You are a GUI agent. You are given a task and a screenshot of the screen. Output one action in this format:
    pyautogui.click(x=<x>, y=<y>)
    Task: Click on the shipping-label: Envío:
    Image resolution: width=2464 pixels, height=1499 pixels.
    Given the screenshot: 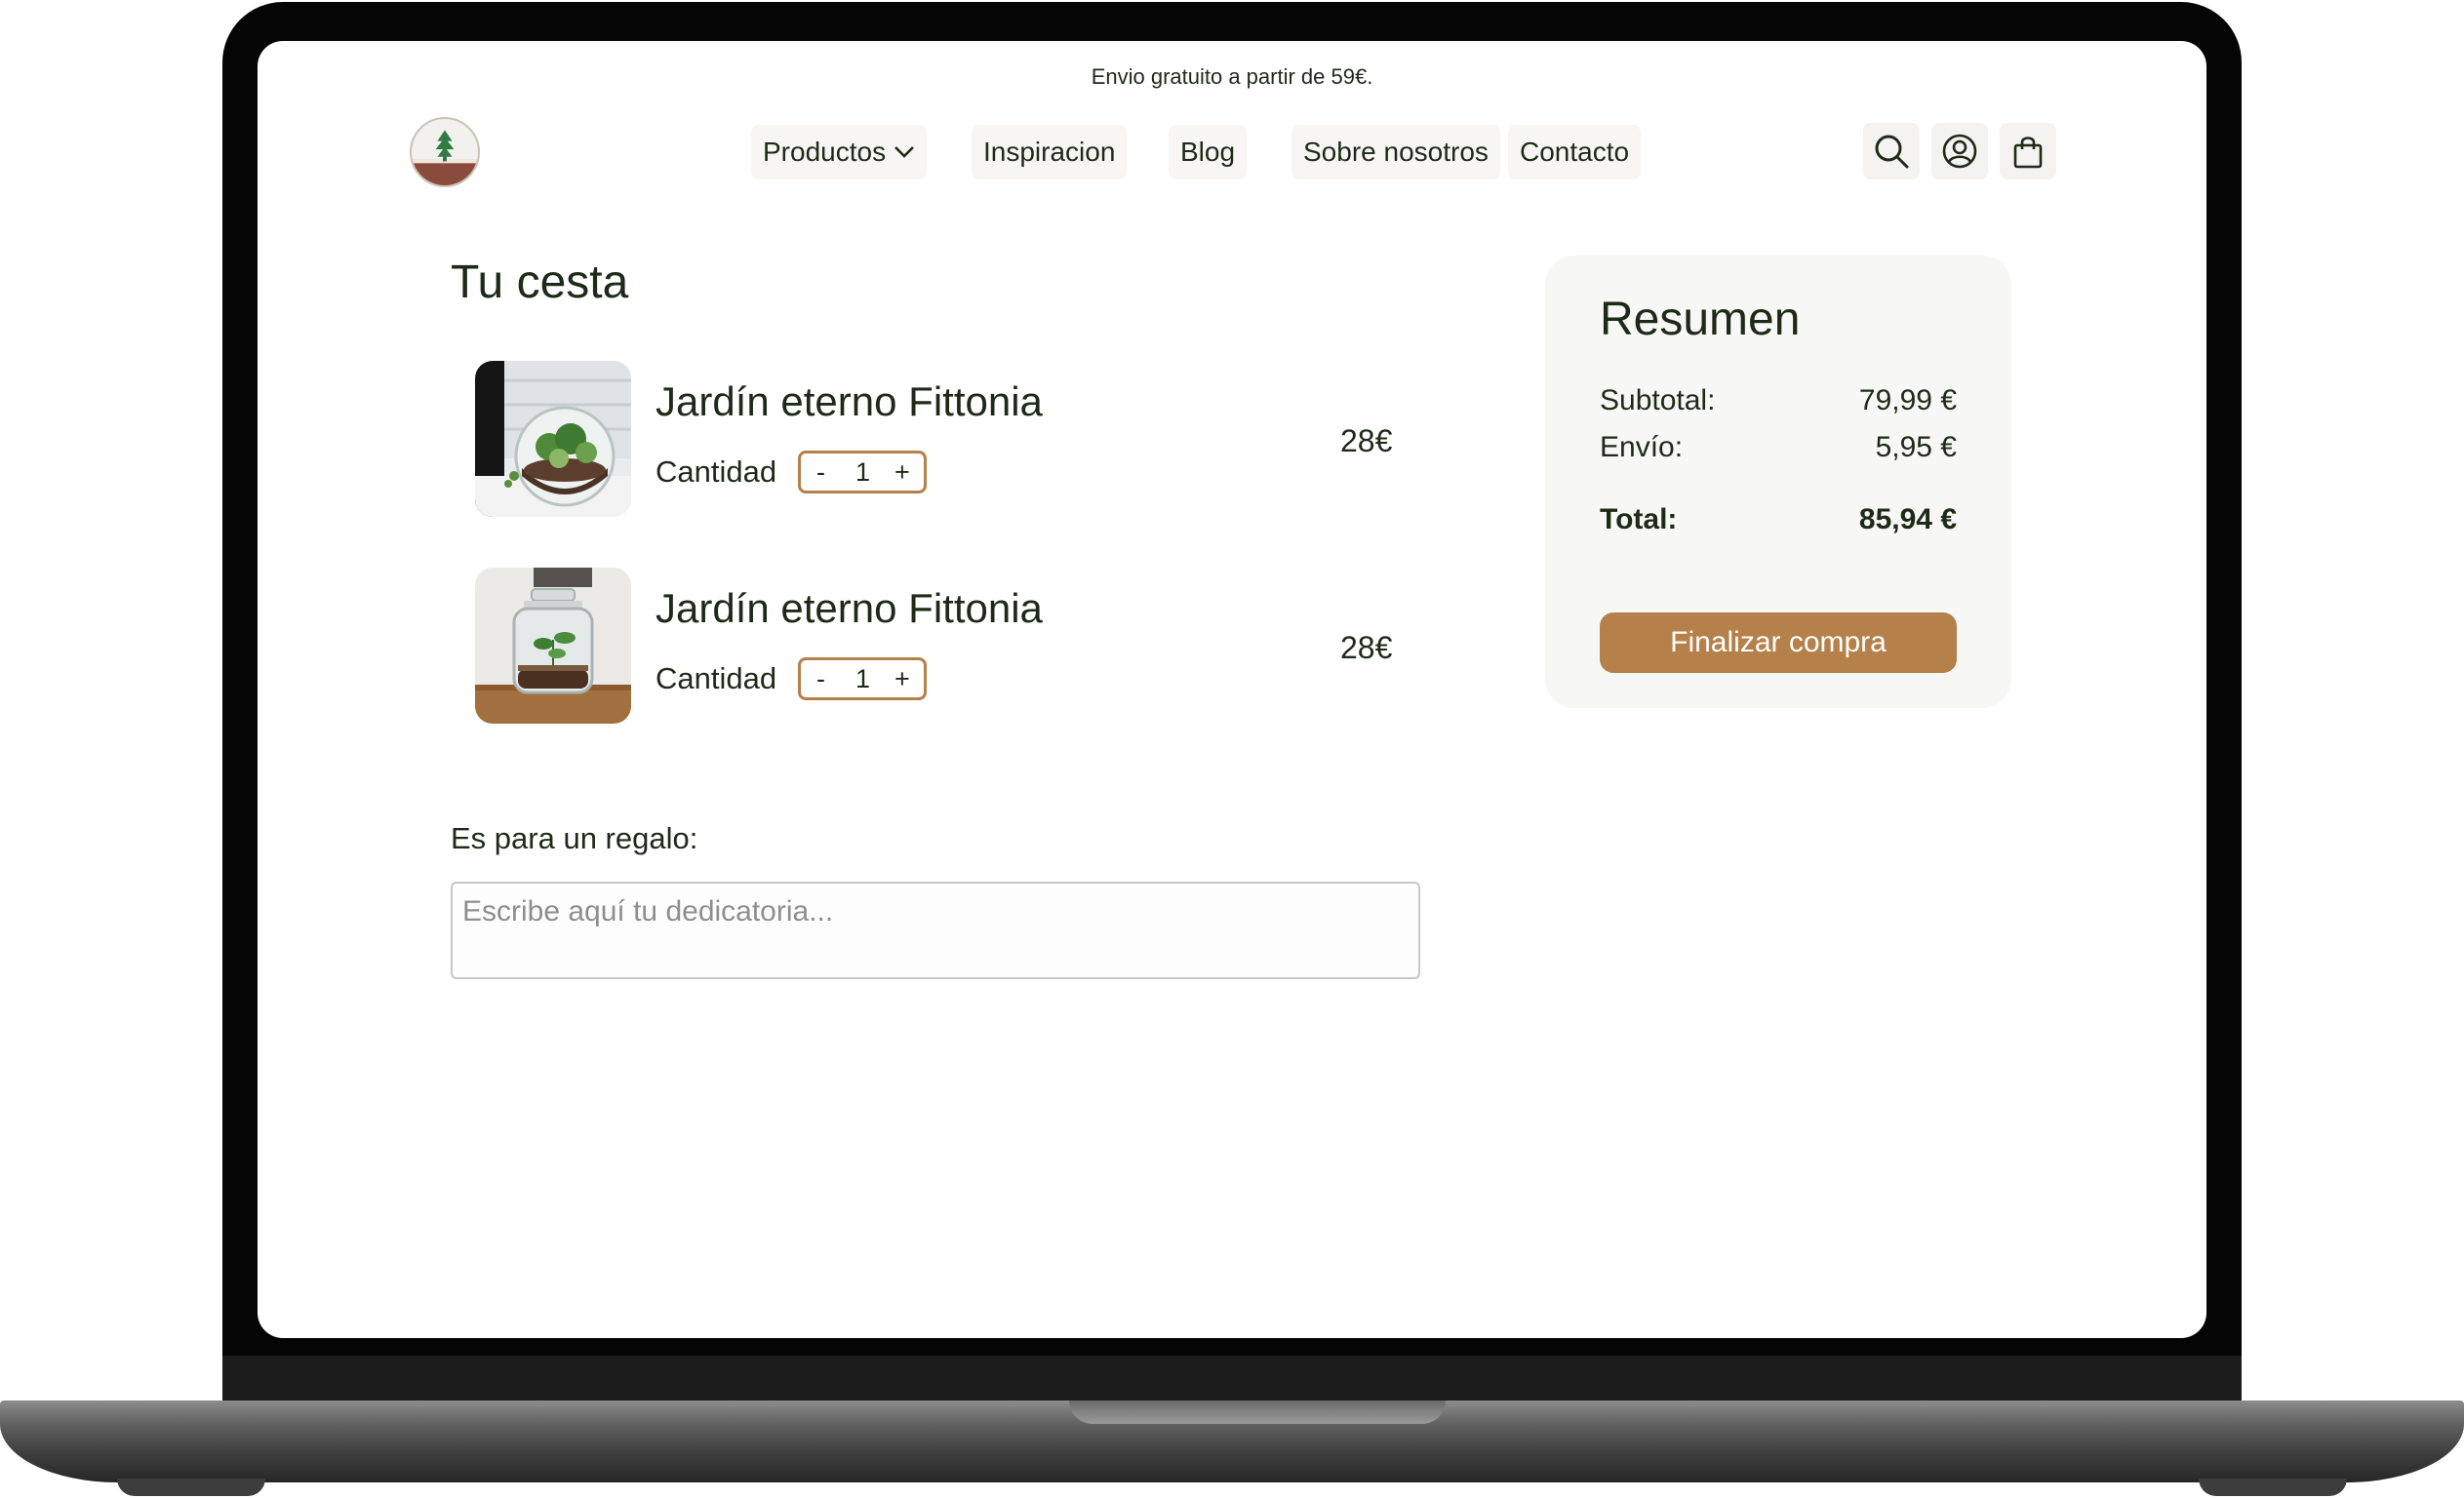 What is the action you would take?
    pyautogui.click(x=1642, y=447)
    